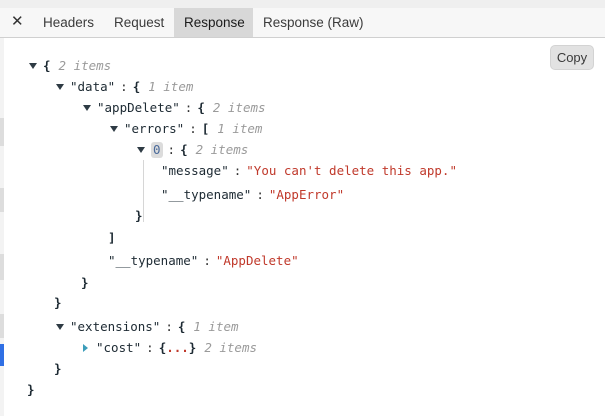  What do you see at coordinates (157, 150) in the screenshot?
I see `array-index-badge: 0` at bounding box center [157, 150].